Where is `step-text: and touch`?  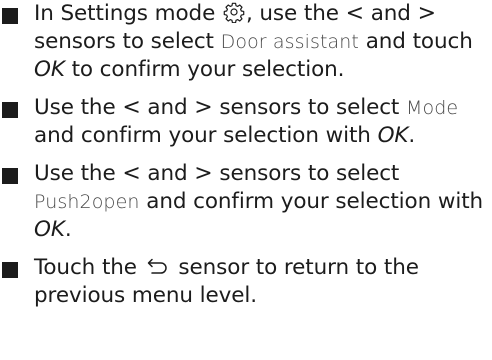 step-text: and touch is located at coordinates (419, 41).